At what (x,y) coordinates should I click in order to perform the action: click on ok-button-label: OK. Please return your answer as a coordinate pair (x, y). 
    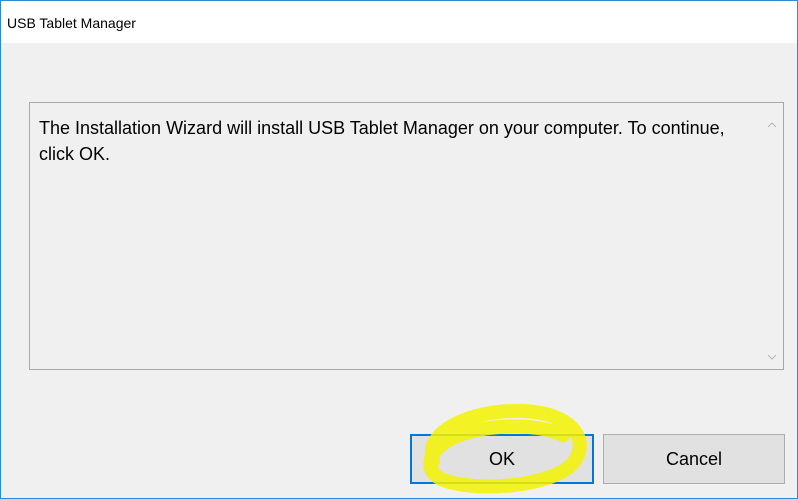
    Looking at the image, I should click on (501, 459).